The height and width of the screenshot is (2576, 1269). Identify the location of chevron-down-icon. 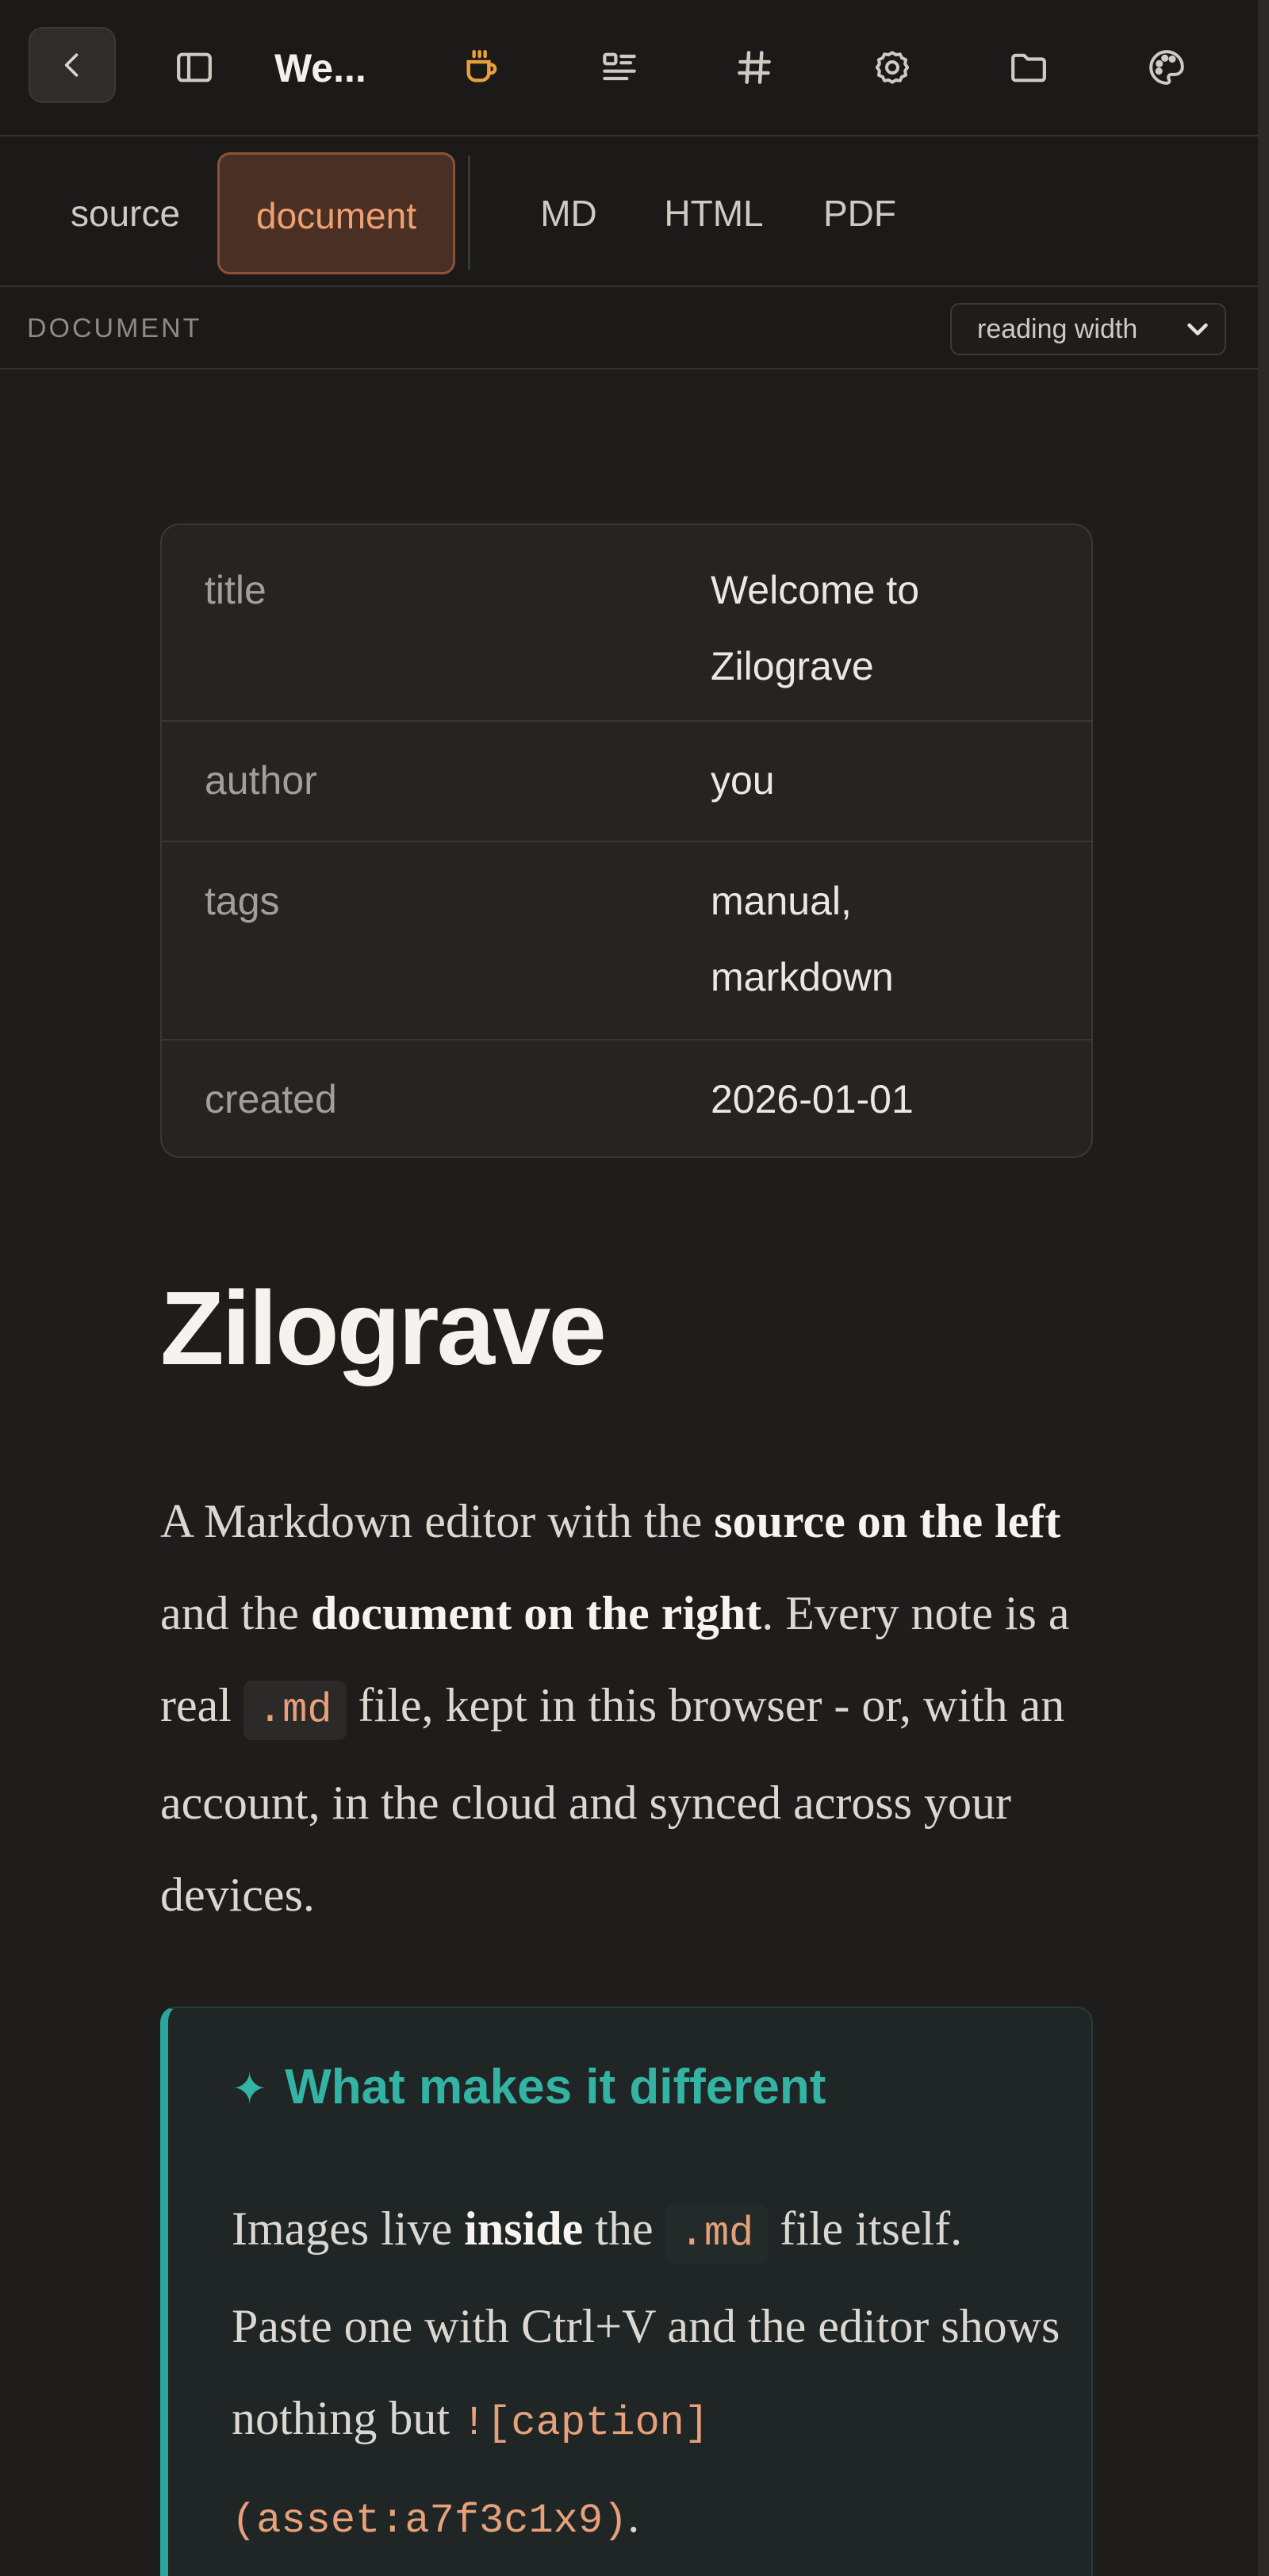
(1197, 329).